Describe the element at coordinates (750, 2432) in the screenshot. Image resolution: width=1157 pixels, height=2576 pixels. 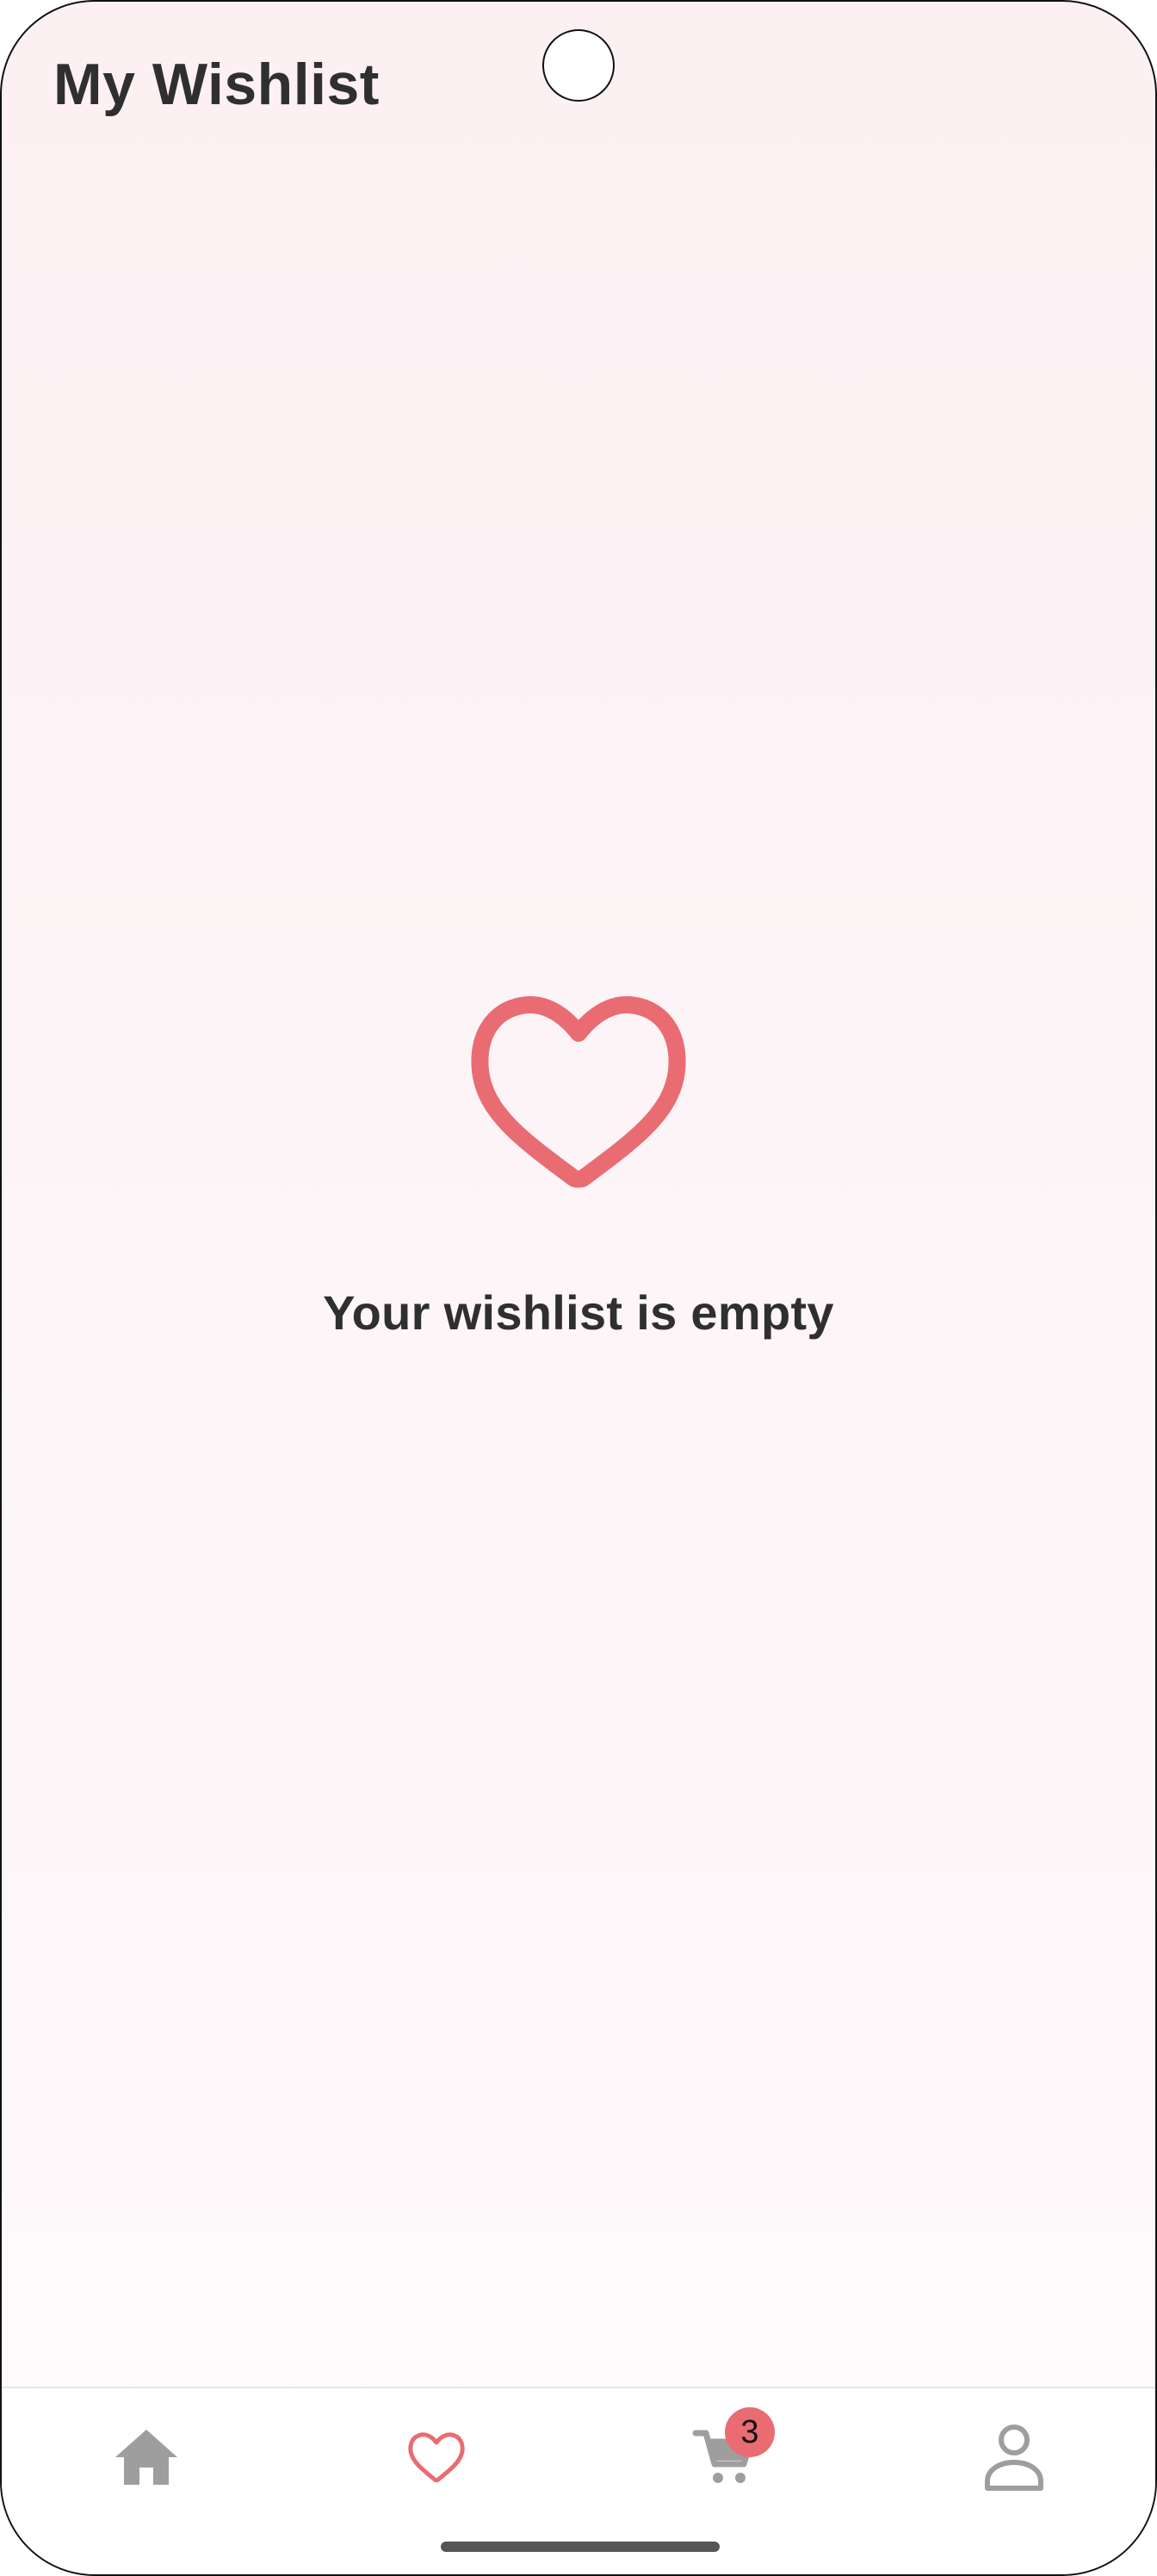
I see `cart-count-badge: 3` at that location.